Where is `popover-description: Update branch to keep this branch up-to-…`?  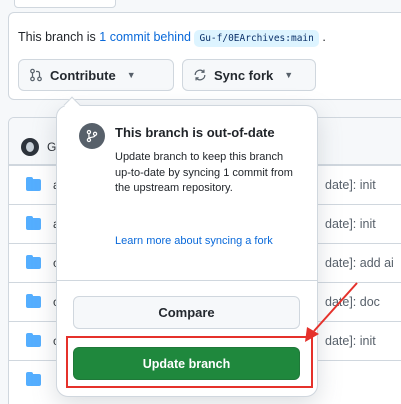
popover-description: Update branch to keep this branch up-to-… is located at coordinates (204, 172).